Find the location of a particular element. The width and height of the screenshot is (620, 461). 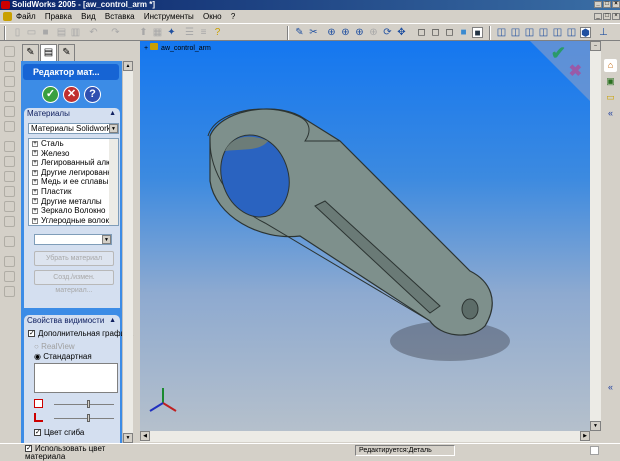

new-icon: ▯ is located at coordinates (17, 32).